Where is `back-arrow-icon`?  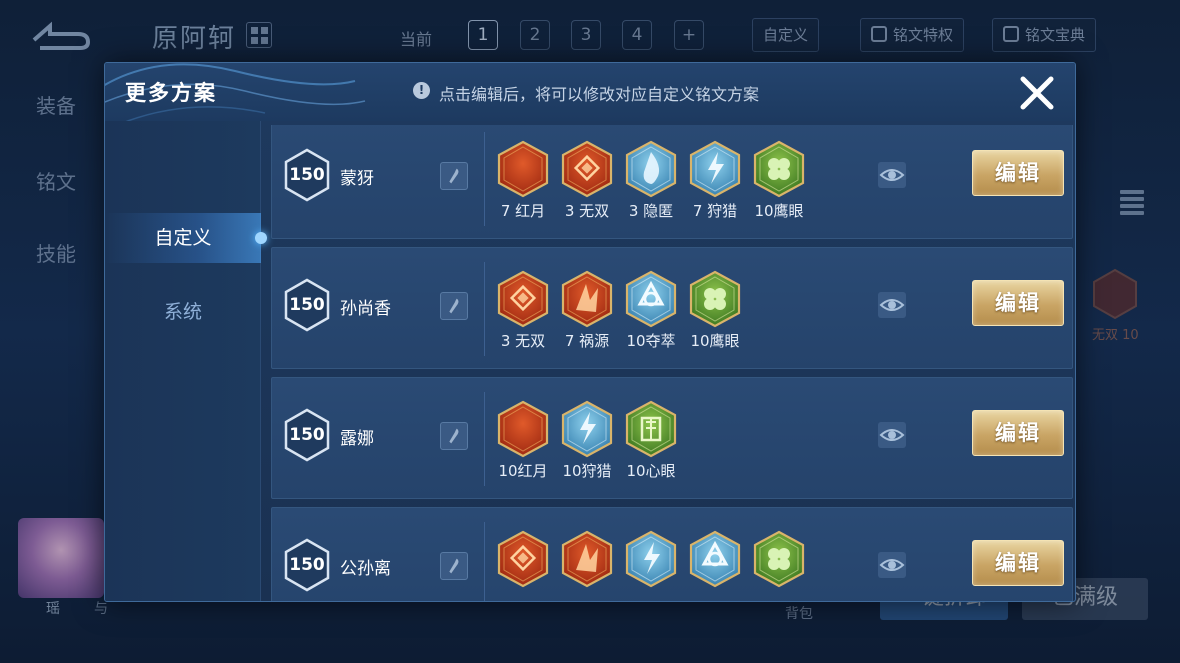 back-arrow-icon is located at coordinates (61, 35).